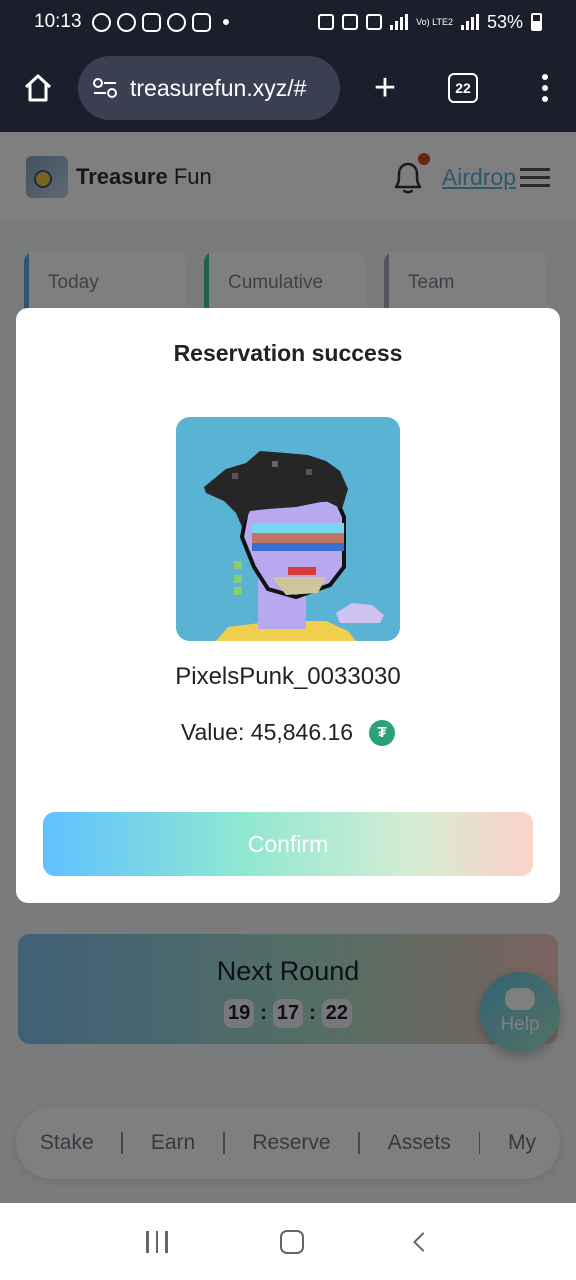  I want to click on facebook-icon, so click(176, 22).